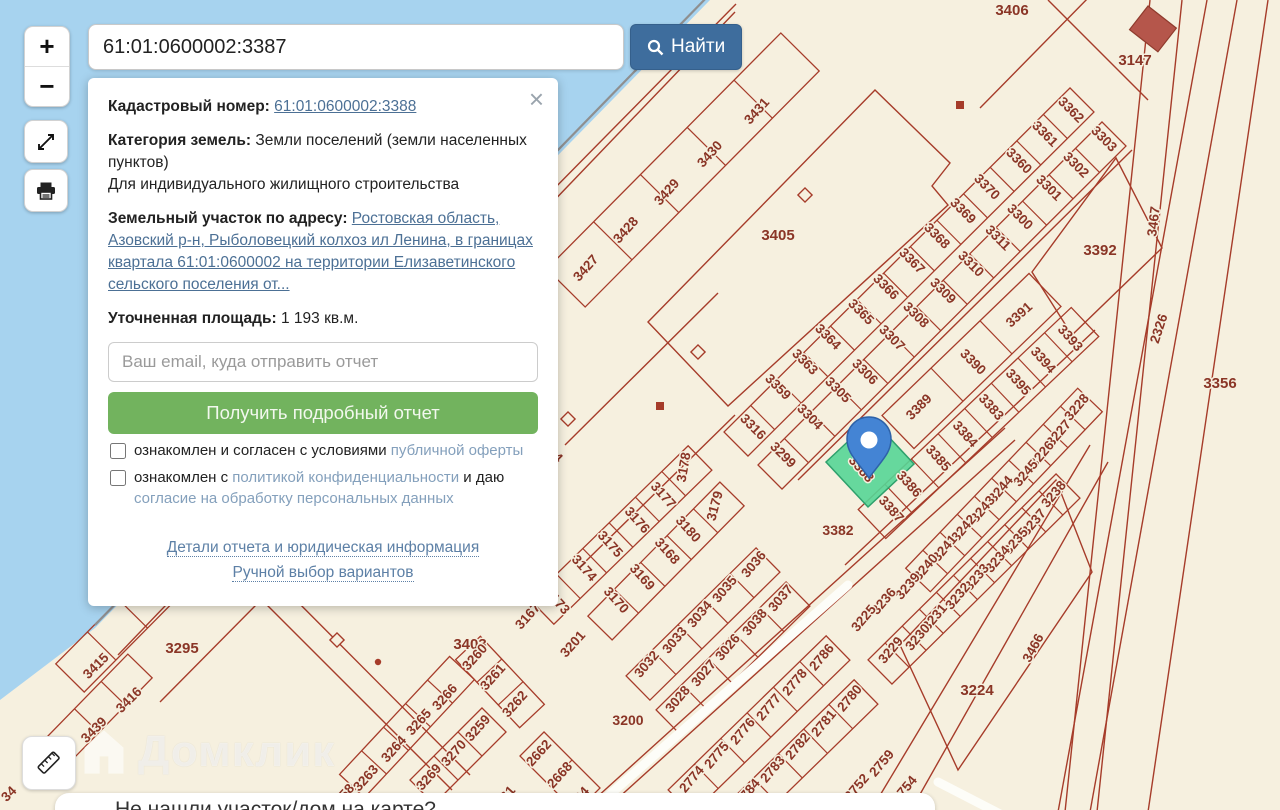 The width and height of the screenshot is (1280, 810). Describe the element at coordinates (192, 318) in the screenshot. I see `area-label: Уточненная площадь:` at that location.